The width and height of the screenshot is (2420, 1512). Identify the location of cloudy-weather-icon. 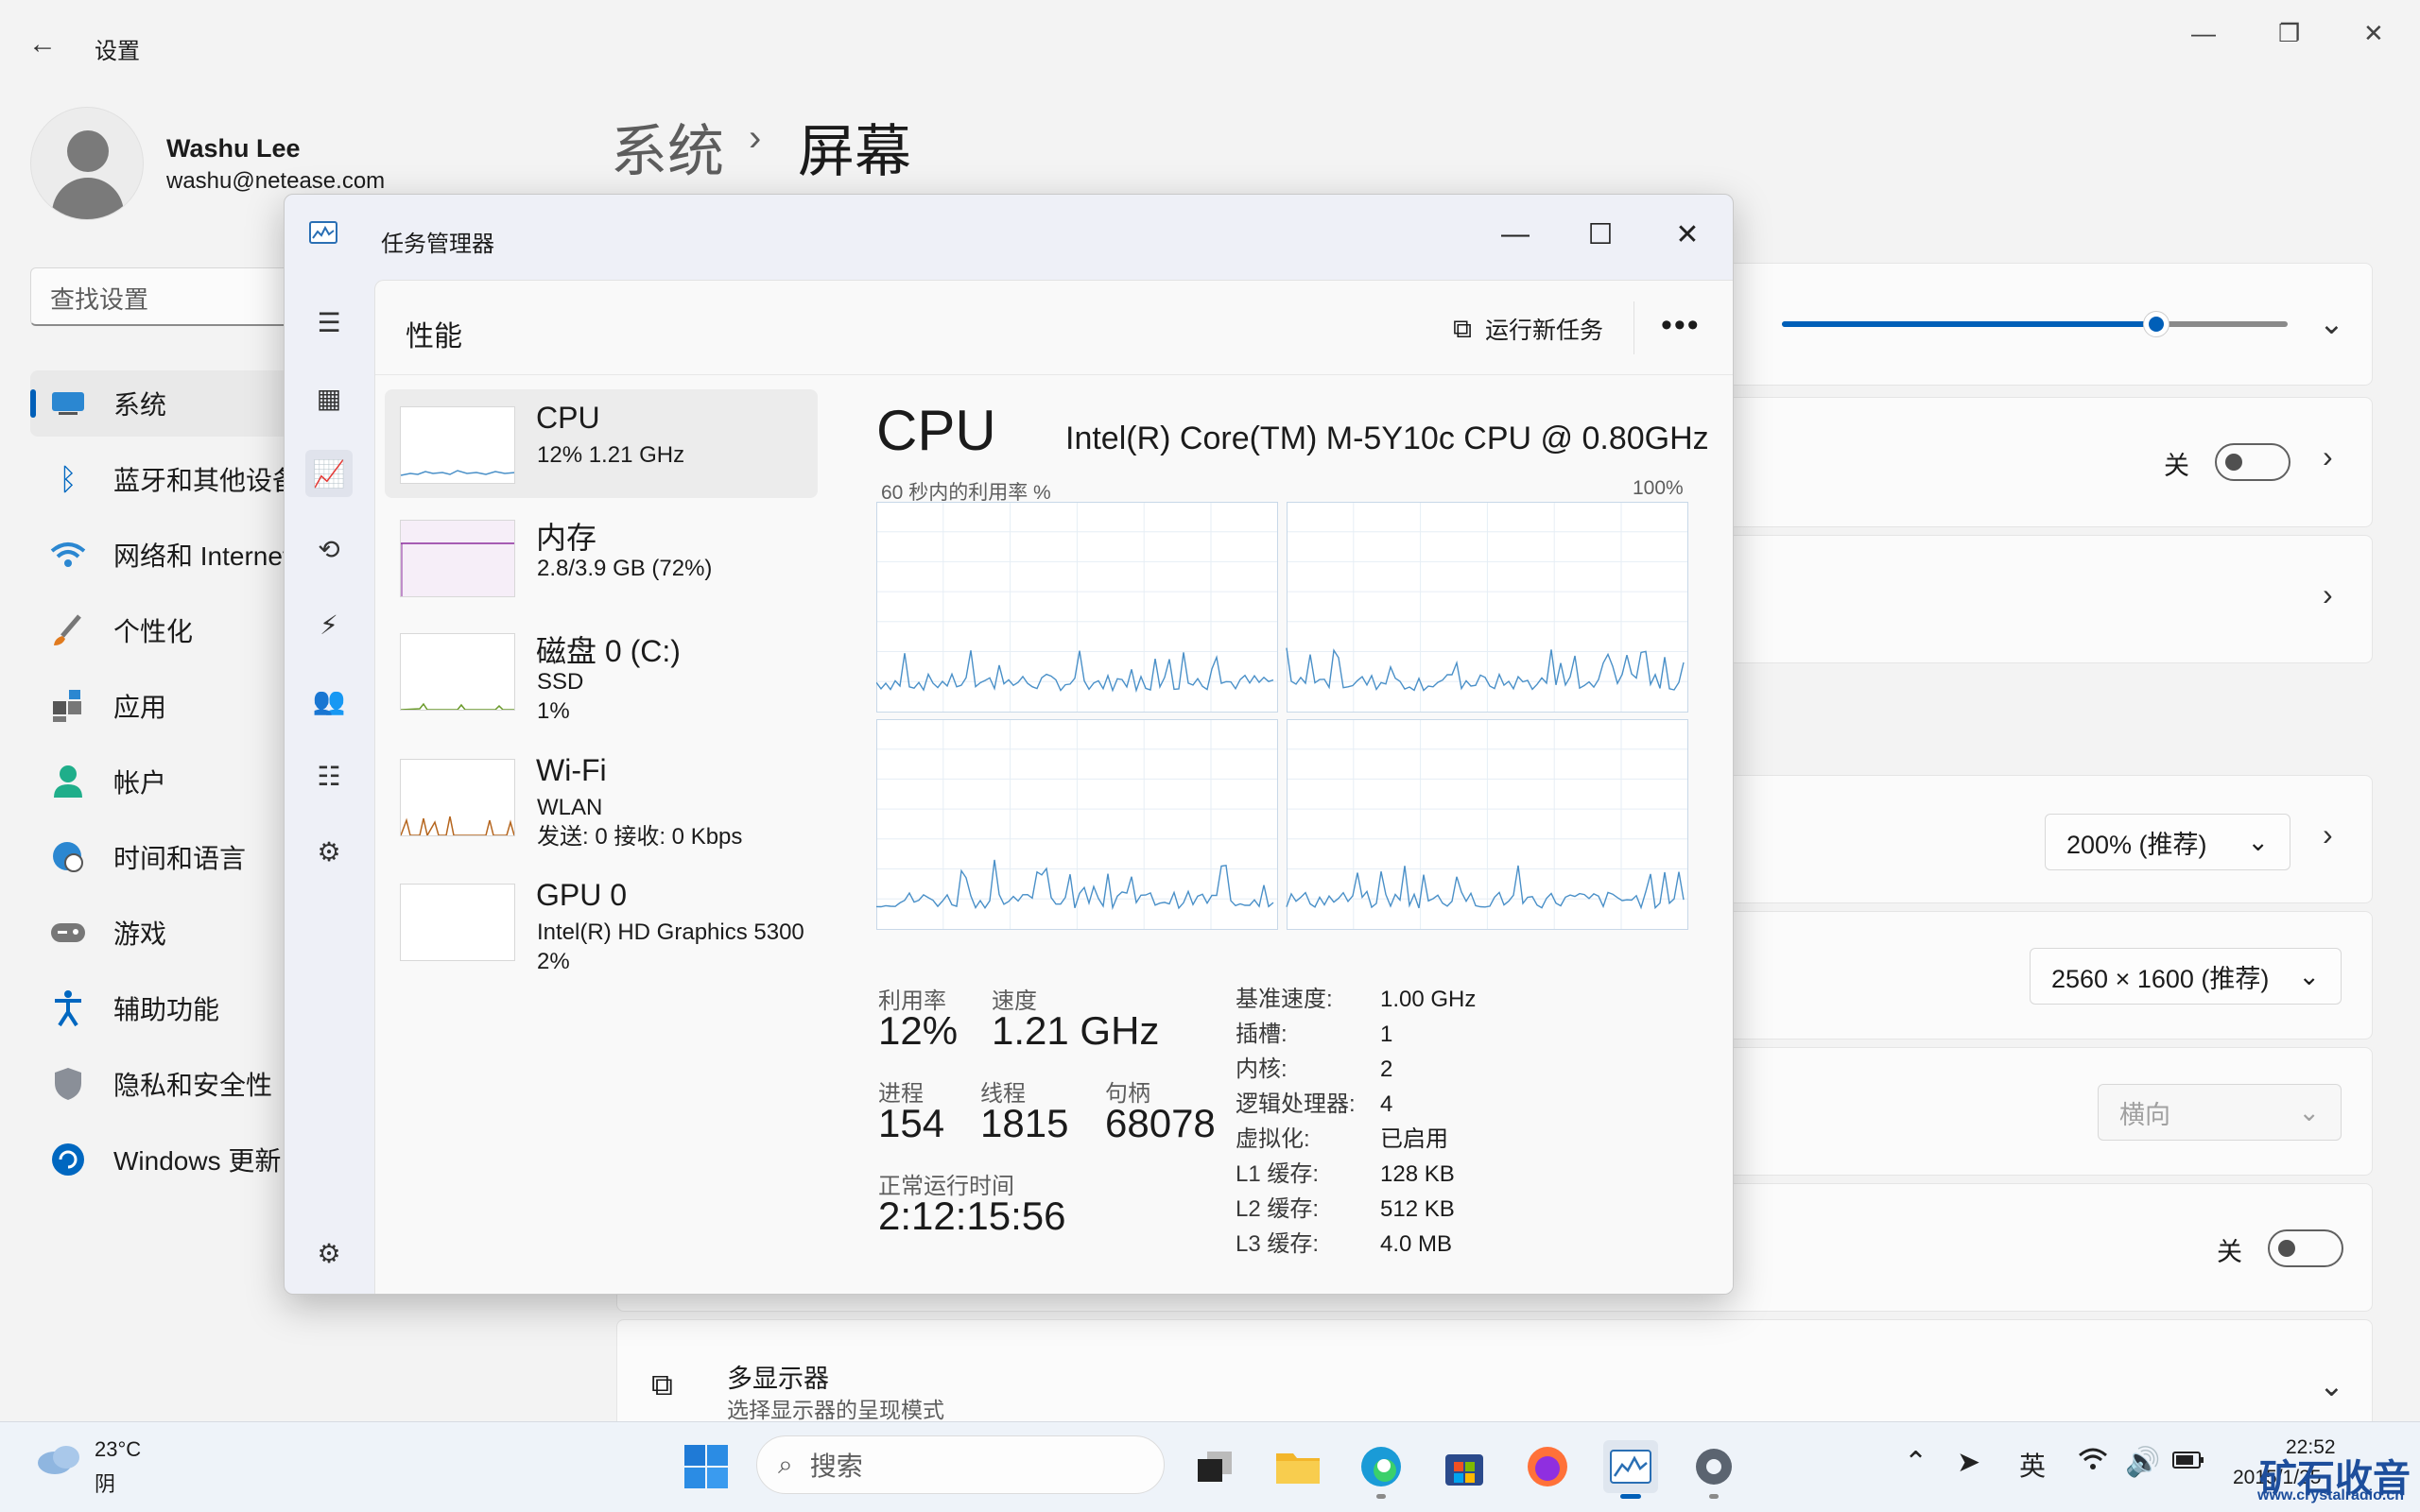
(59, 1461).